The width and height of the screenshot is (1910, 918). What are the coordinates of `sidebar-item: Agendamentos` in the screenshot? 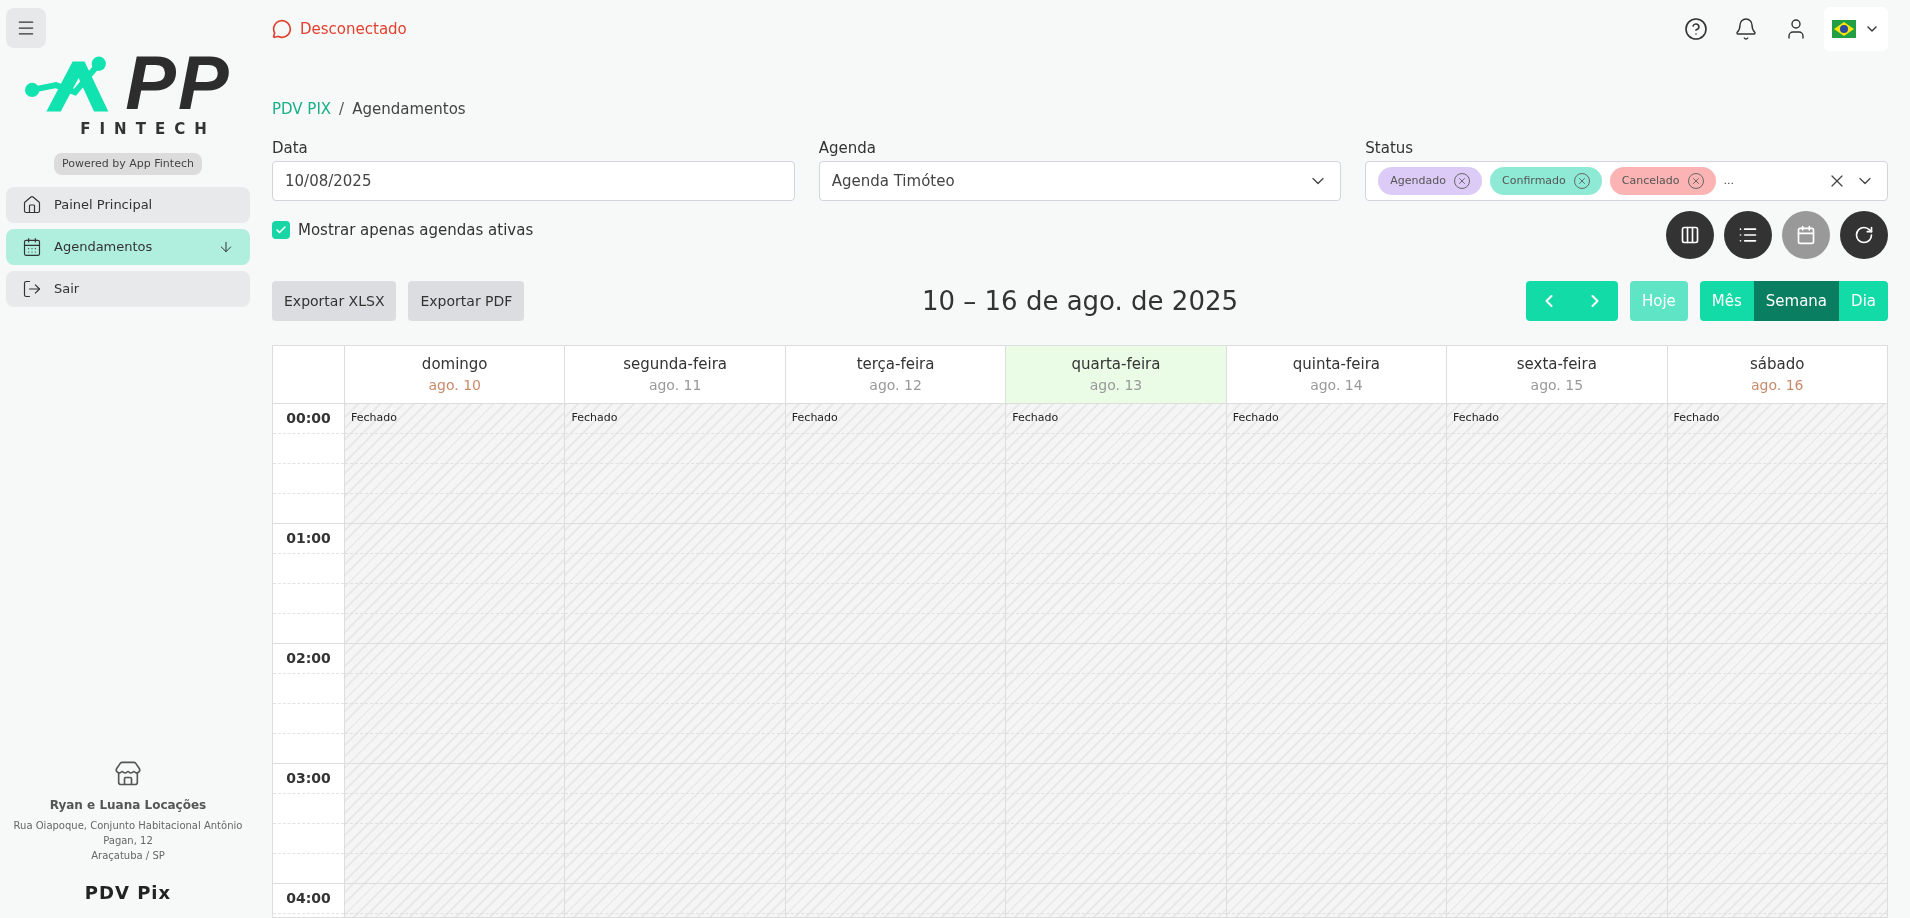 It's located at (128, 247).